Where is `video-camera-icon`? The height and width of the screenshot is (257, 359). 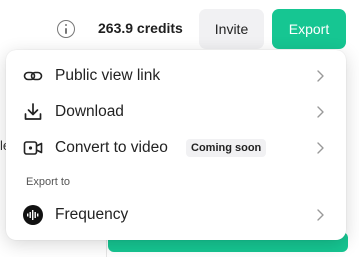 video-camera-icon is located at coordinates (33, 148).